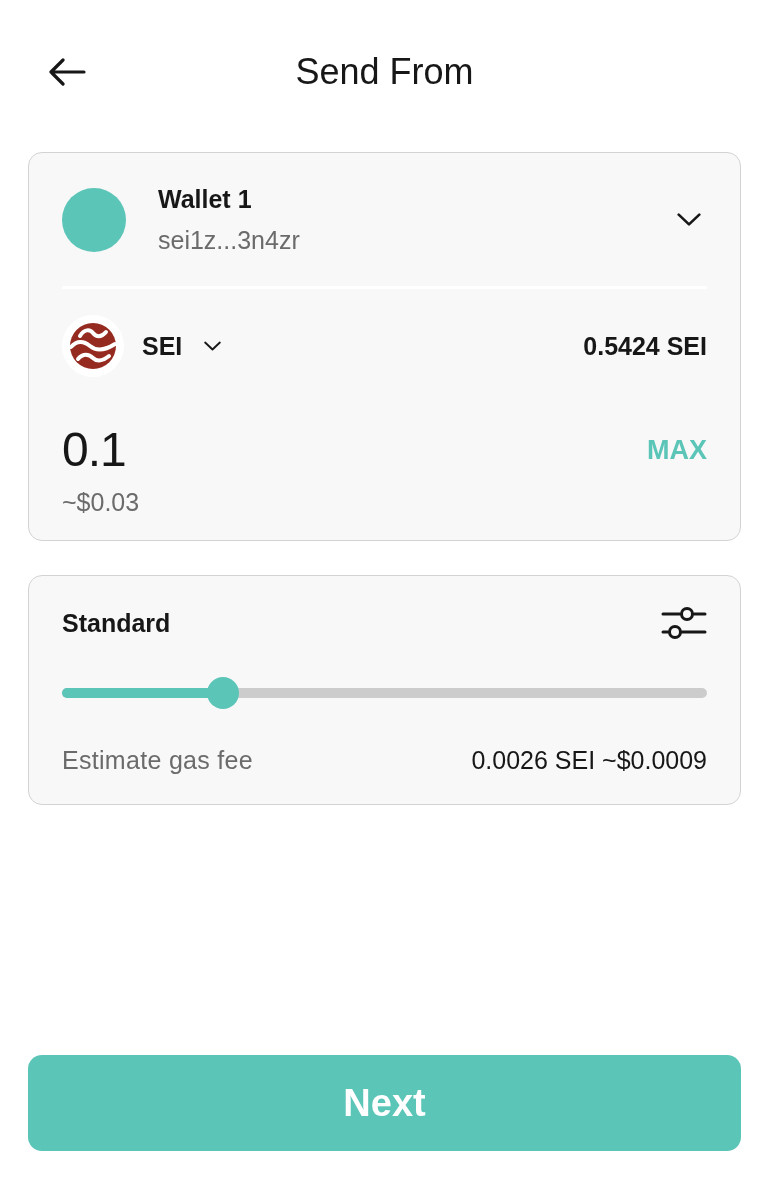 The image size is (769, 1187). Describe the element at coordinates (589, 760) in the screenshot. I see `fee-value: 0.0026 SEI ~$0.0009` at that location.